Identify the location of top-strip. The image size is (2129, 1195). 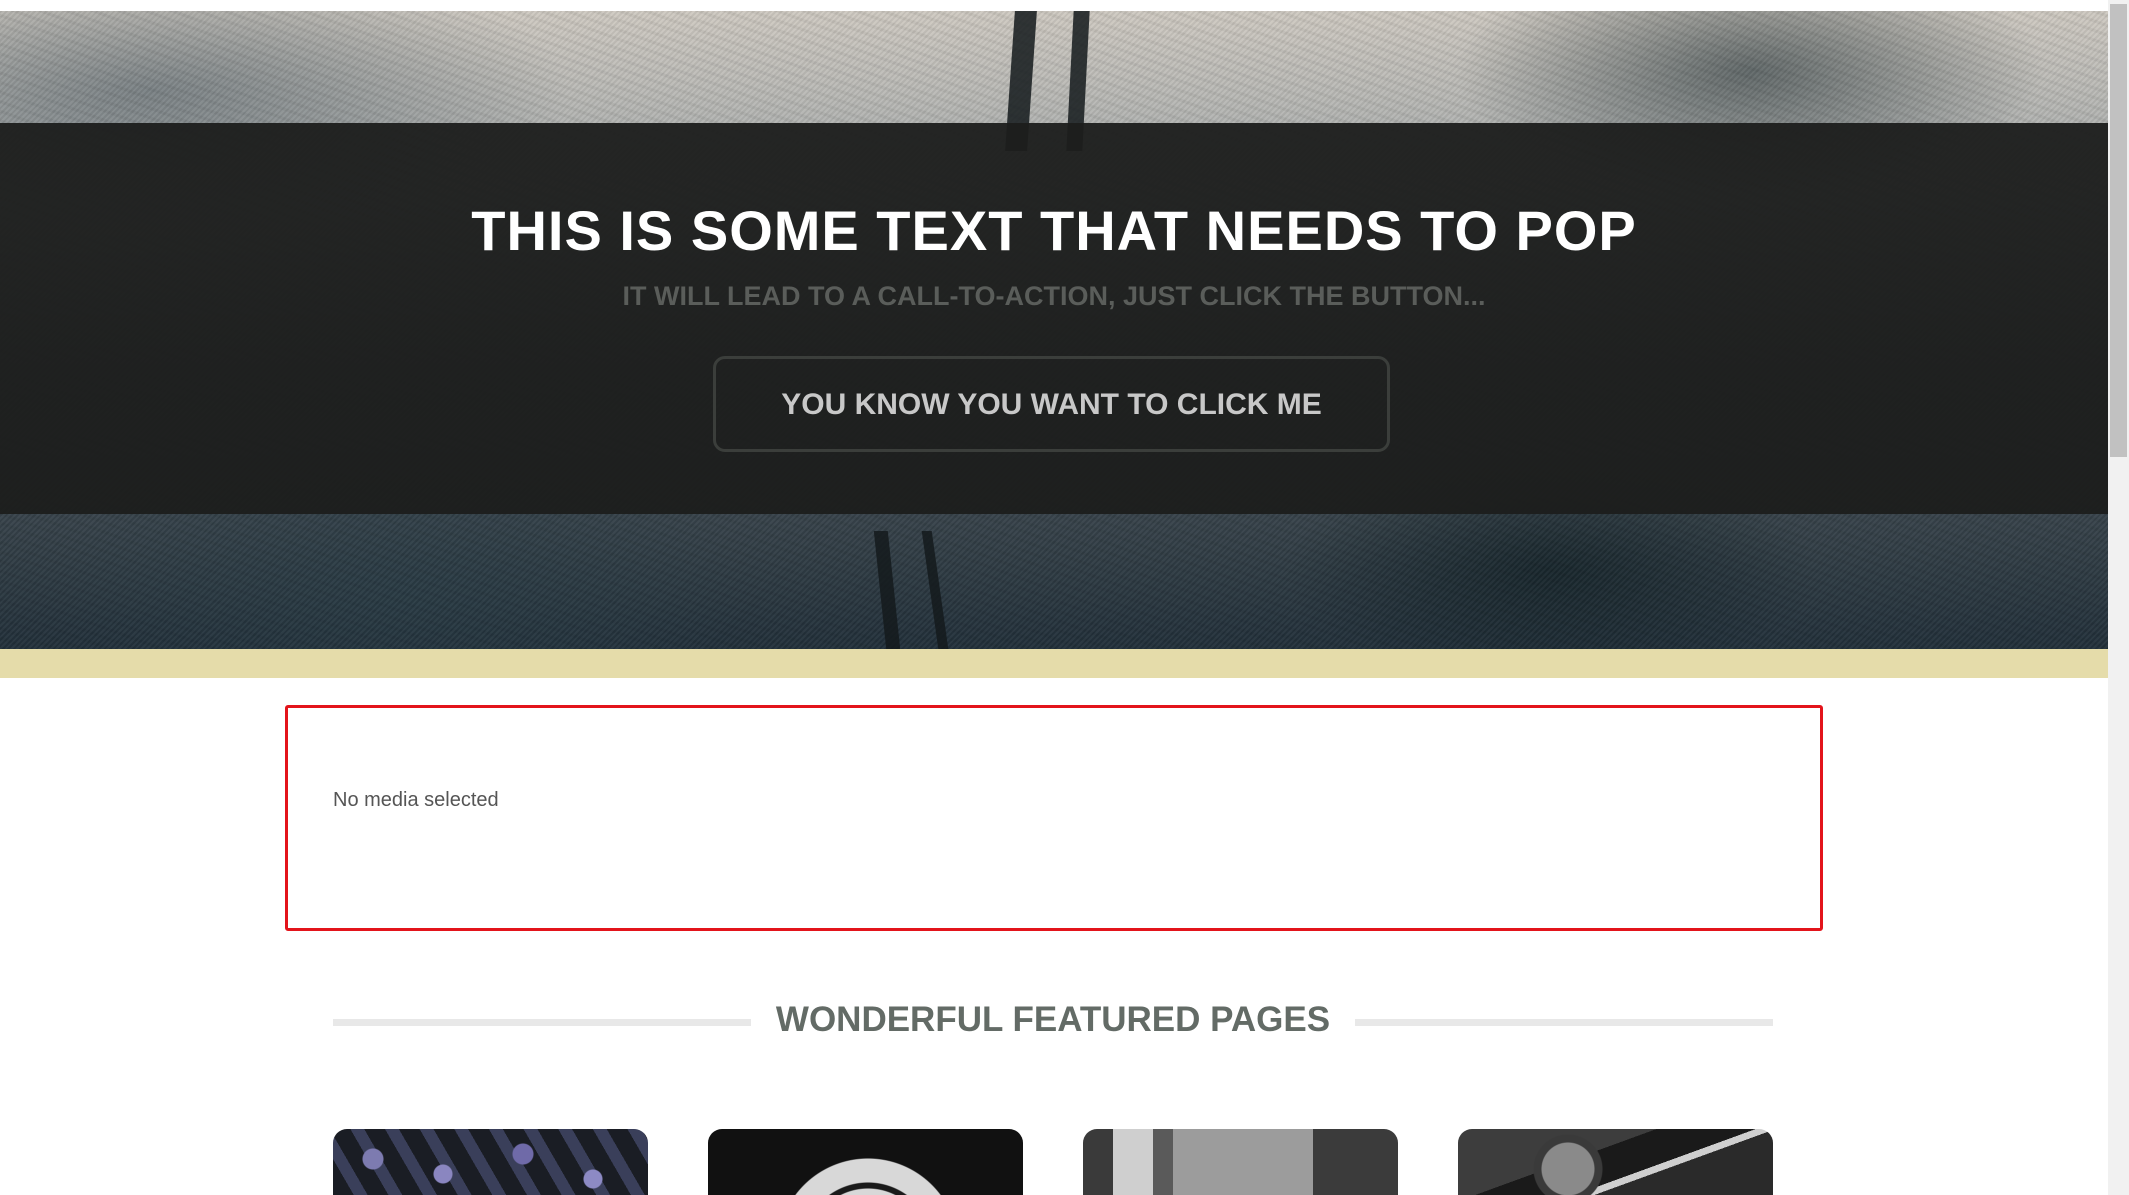
(1054, 5).